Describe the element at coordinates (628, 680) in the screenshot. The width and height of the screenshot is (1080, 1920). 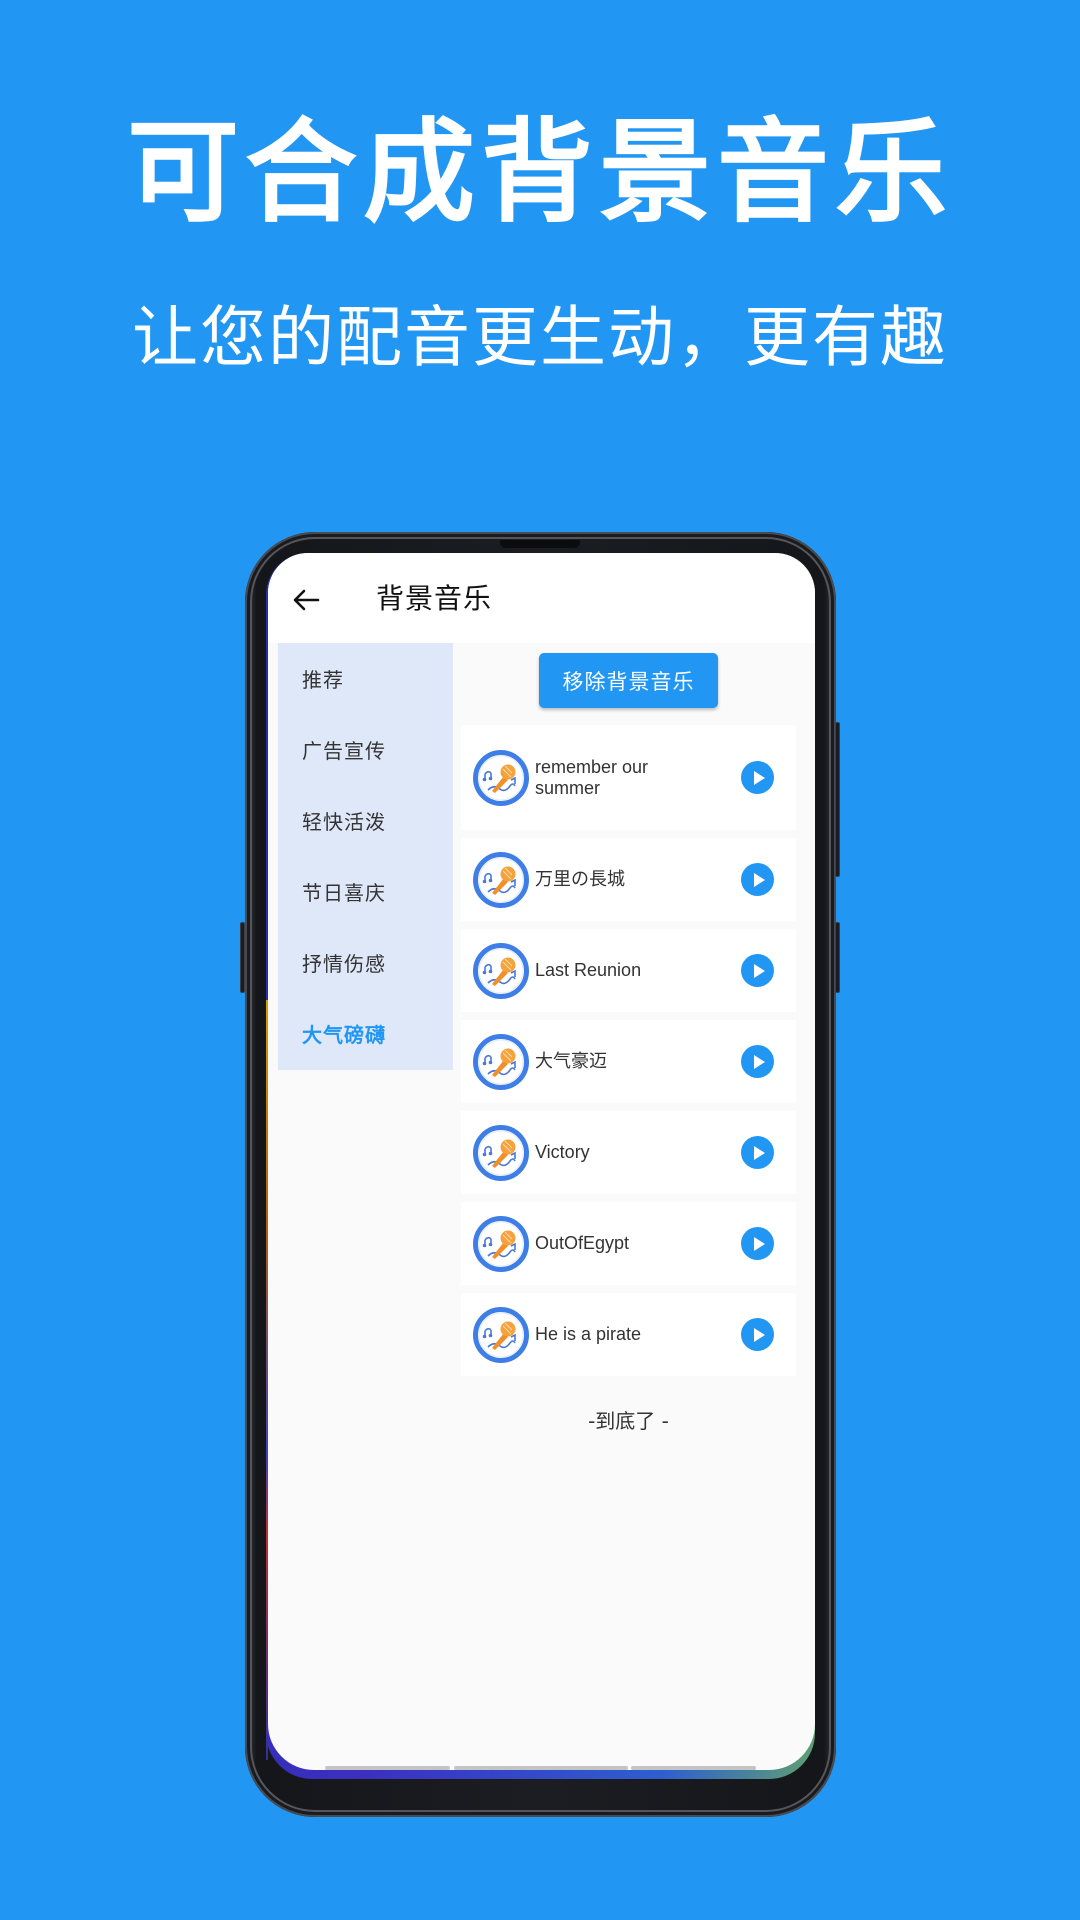
I see `remove-background-music-button: 移除背景音乐` at that location.